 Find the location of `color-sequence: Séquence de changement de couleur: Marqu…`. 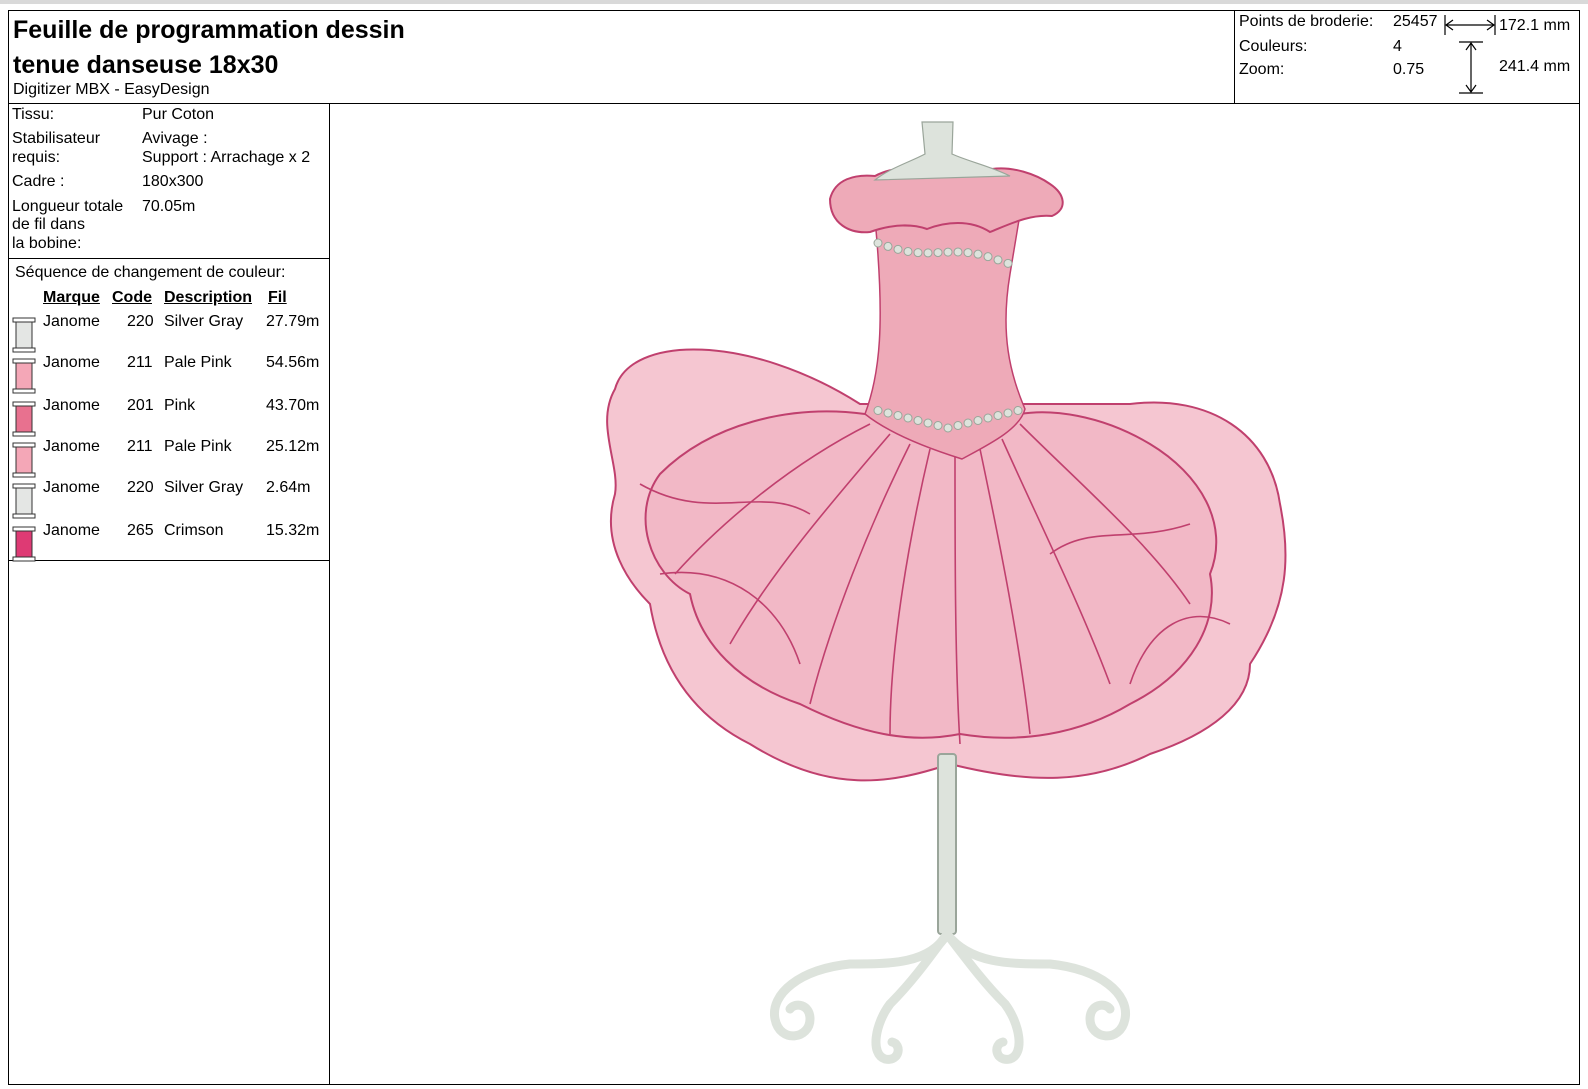

color-sequence: Séquence de changement de couleur: Marqu… is located at coordinates (169, 410).